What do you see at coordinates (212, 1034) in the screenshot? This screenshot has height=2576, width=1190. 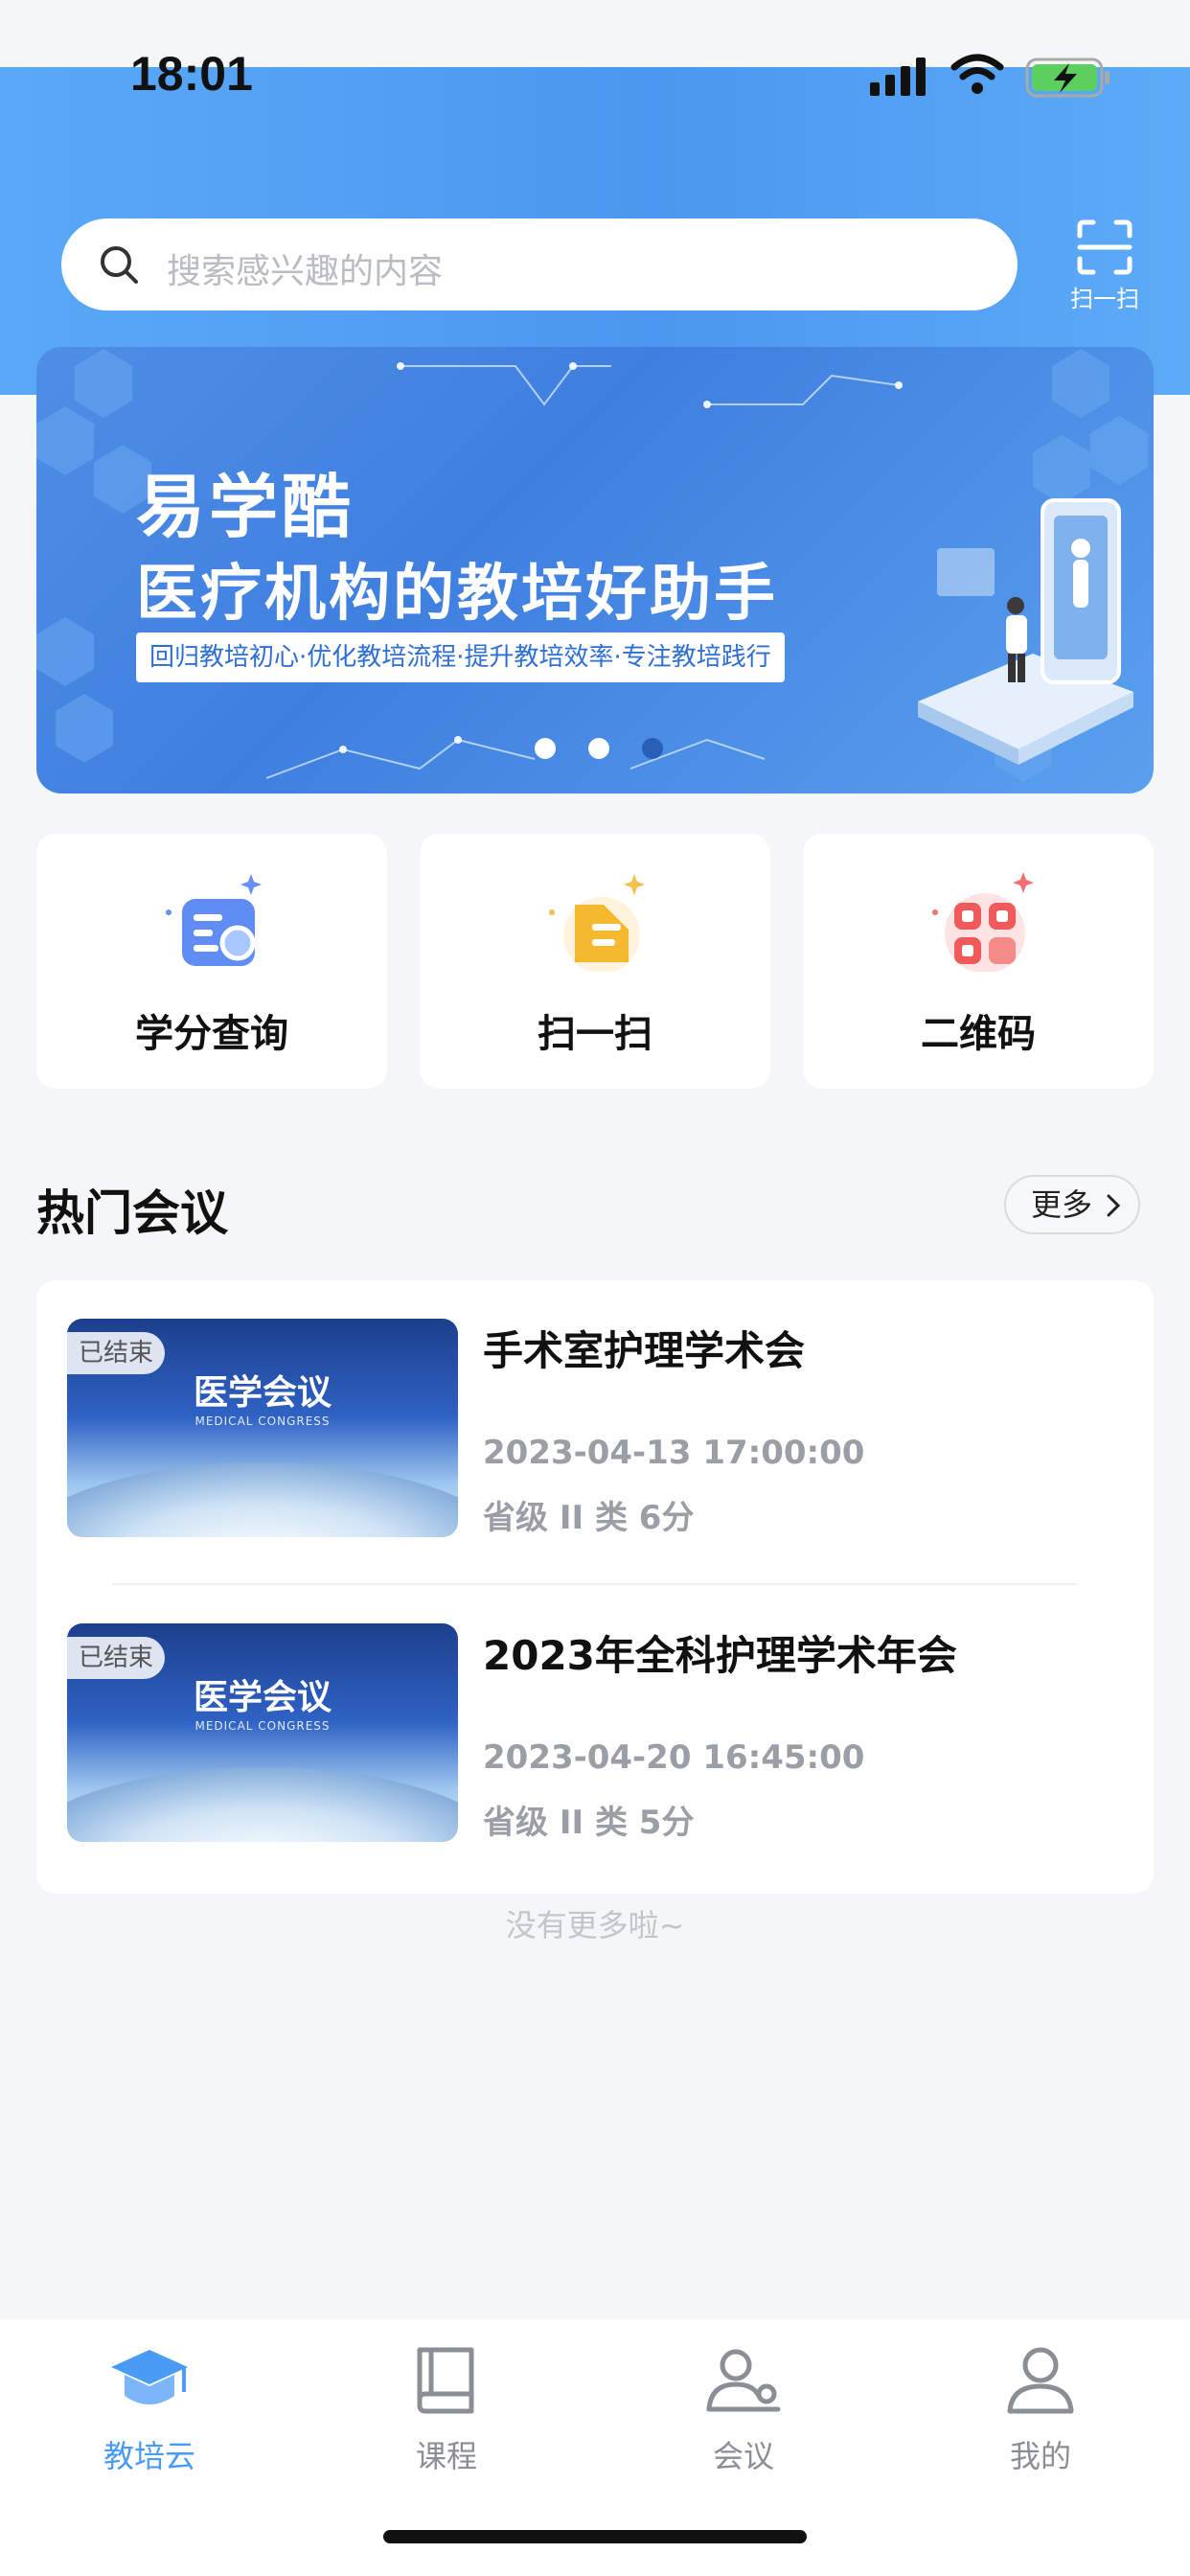 I see `quick-action-label: 学分查询` at bounding box center [212, 1034].